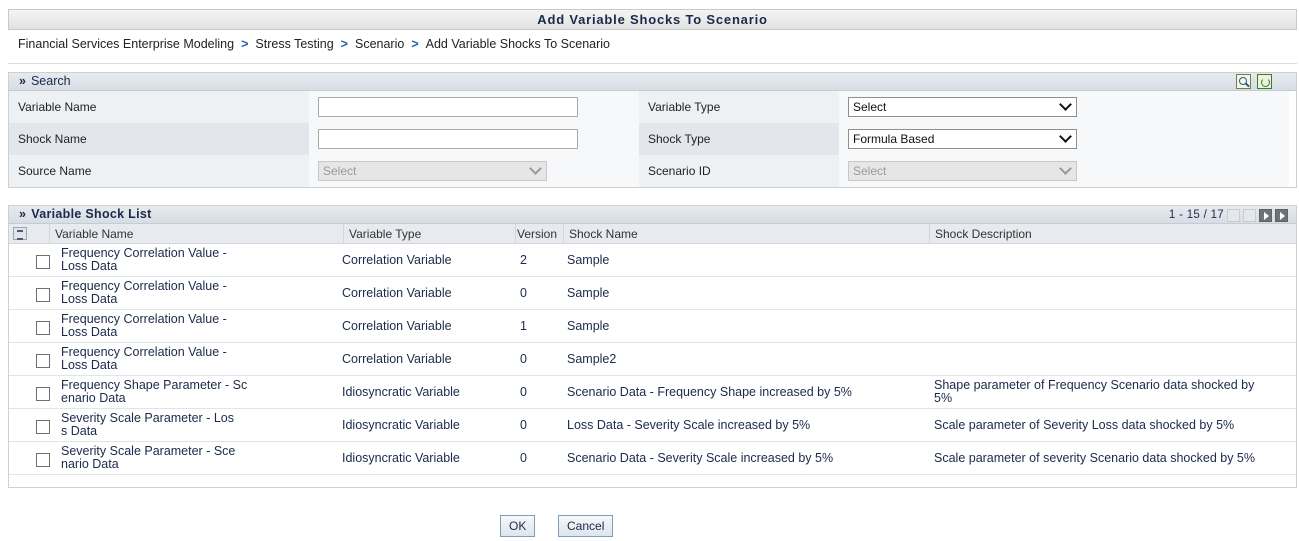 The image size is (1299, 541). Describe the element at coordinates (429, 234) in the screenshot. I see `column-header-variable-type: Variable Type` at that location.